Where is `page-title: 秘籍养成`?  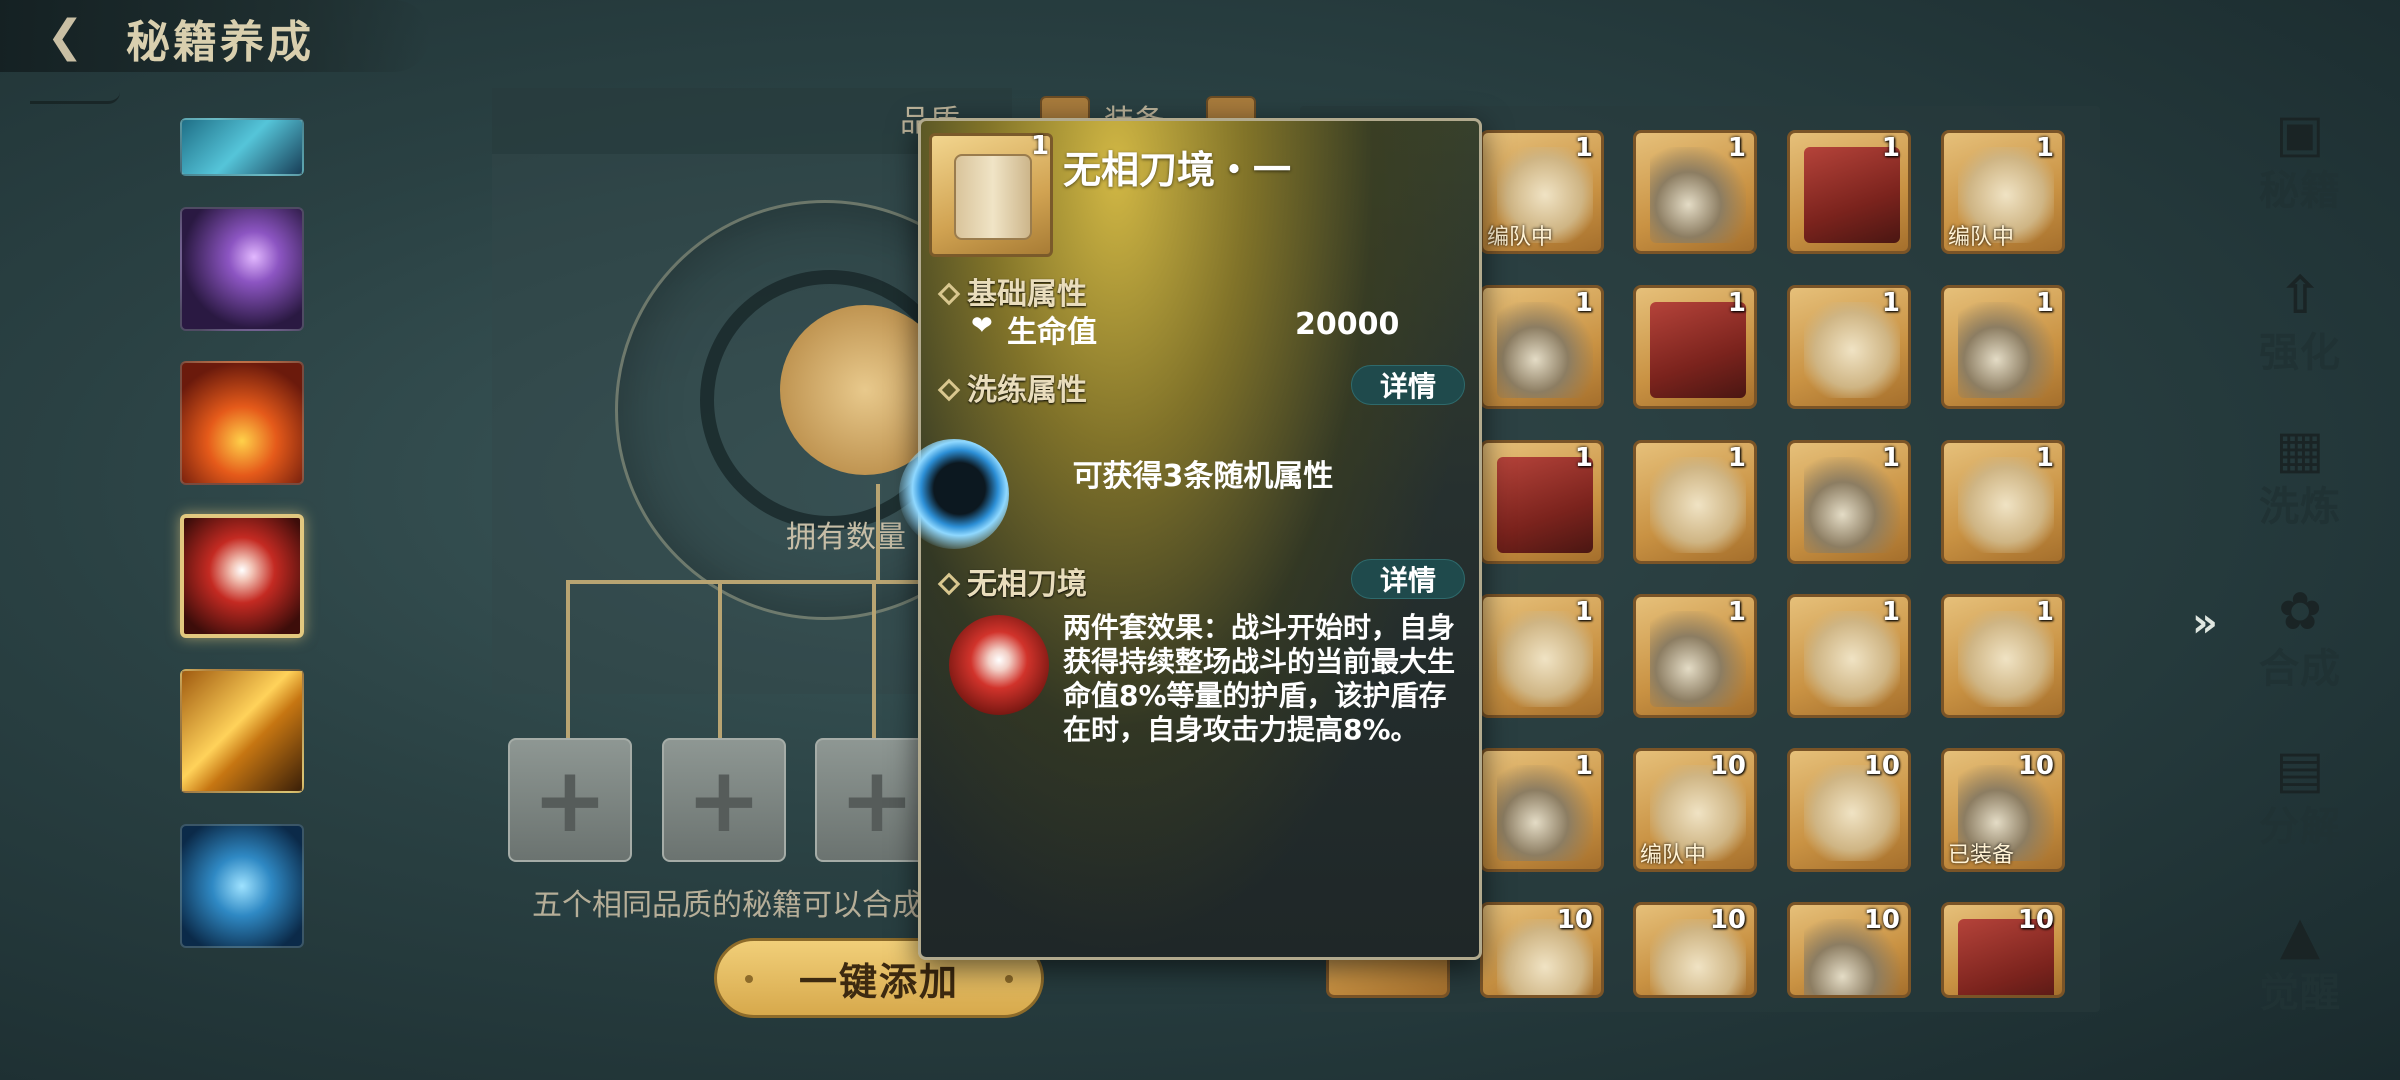
page-title: 秘籍养成 is located at coordinates (220, 42).